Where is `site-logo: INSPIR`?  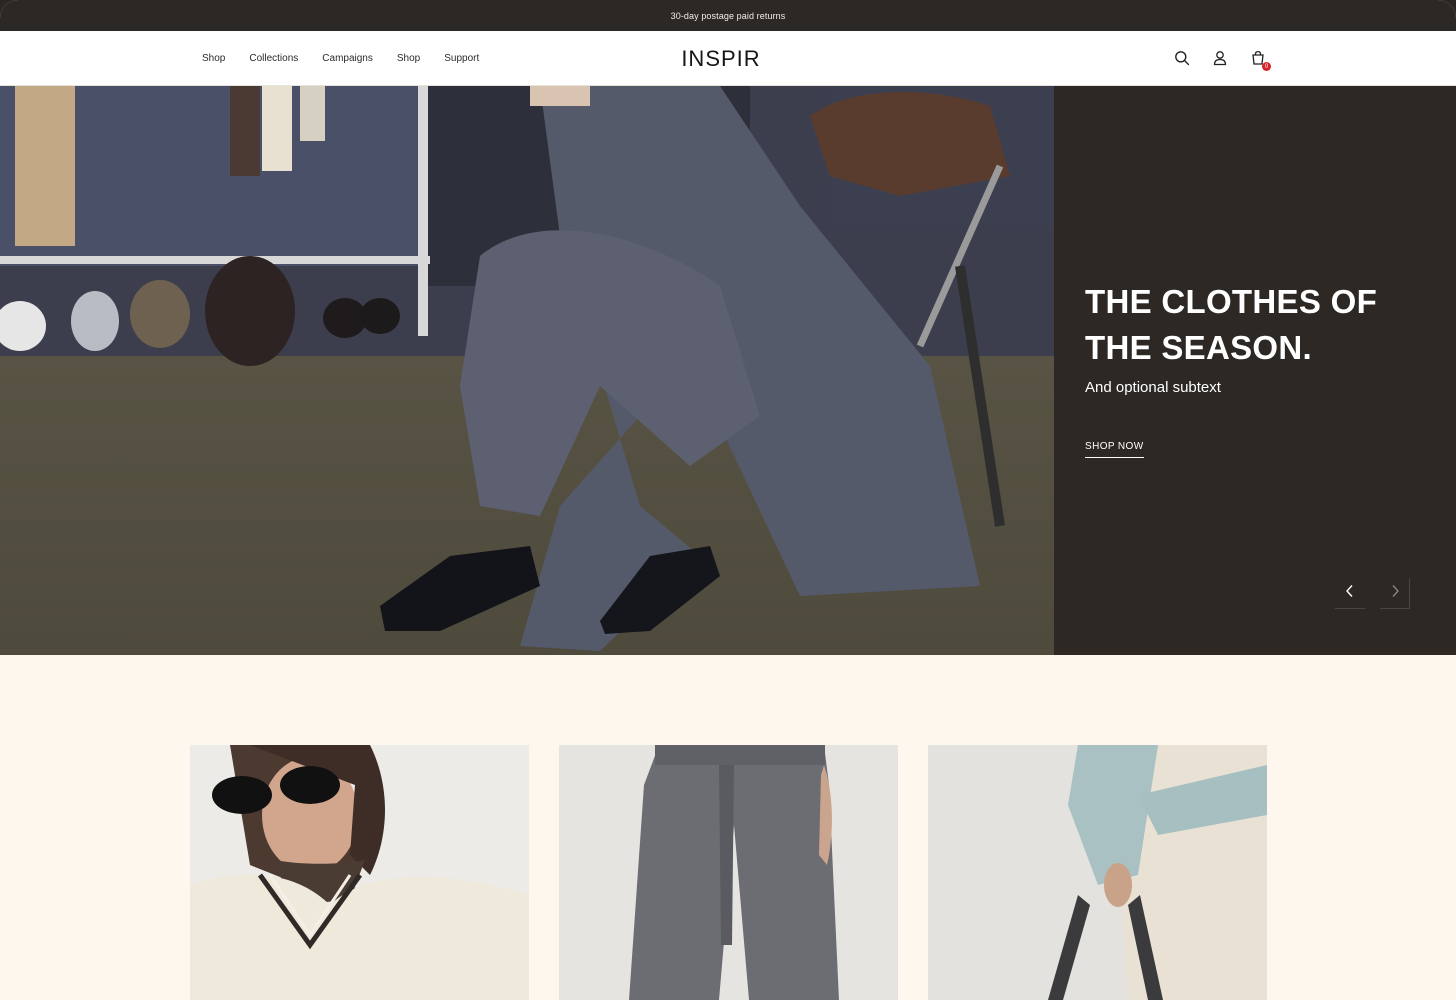 site-logo: INSPIR is located at coordinates (721, 58).